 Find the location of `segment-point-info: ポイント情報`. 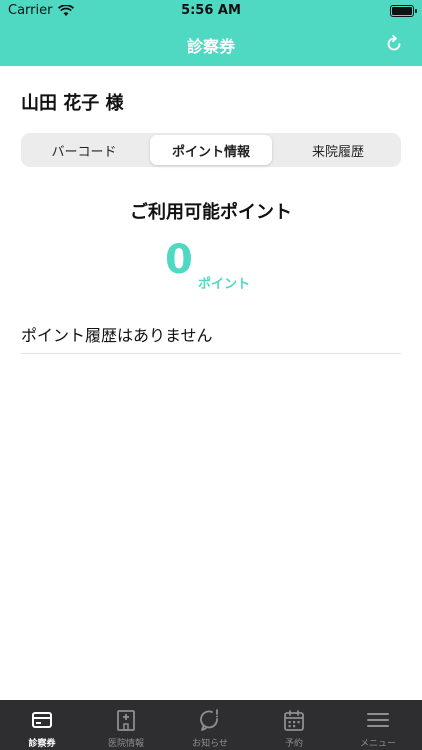

segment-point-info: ポイント情報 is located at coordinates (211, 150).